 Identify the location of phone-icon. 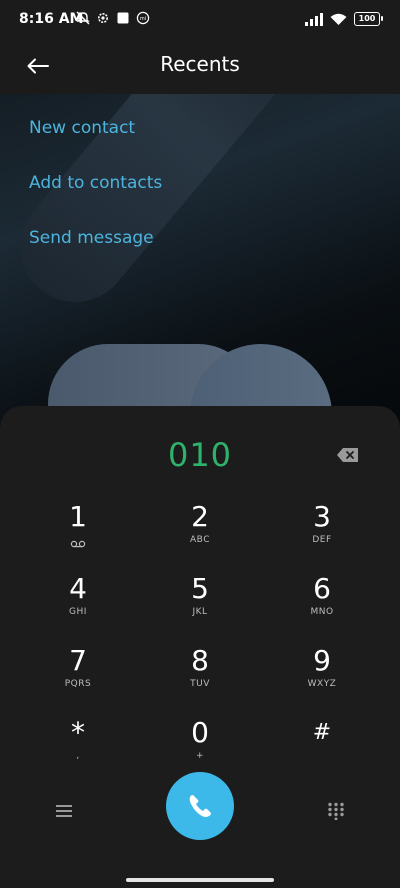
(200, 806).